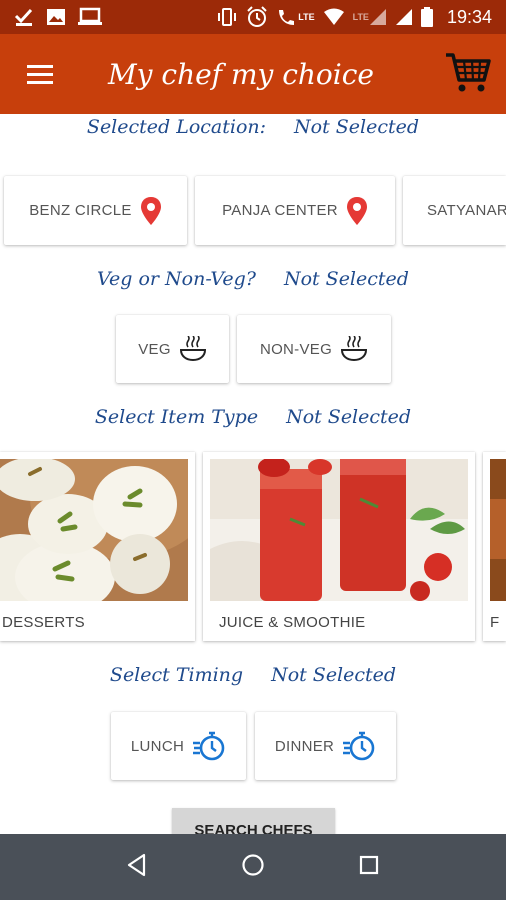 Image resolution: width=506 pixels, height=900 pixels. I want to click on veg-label-row: Veg or Non-Veg? Not Selected, so click(253, 279).